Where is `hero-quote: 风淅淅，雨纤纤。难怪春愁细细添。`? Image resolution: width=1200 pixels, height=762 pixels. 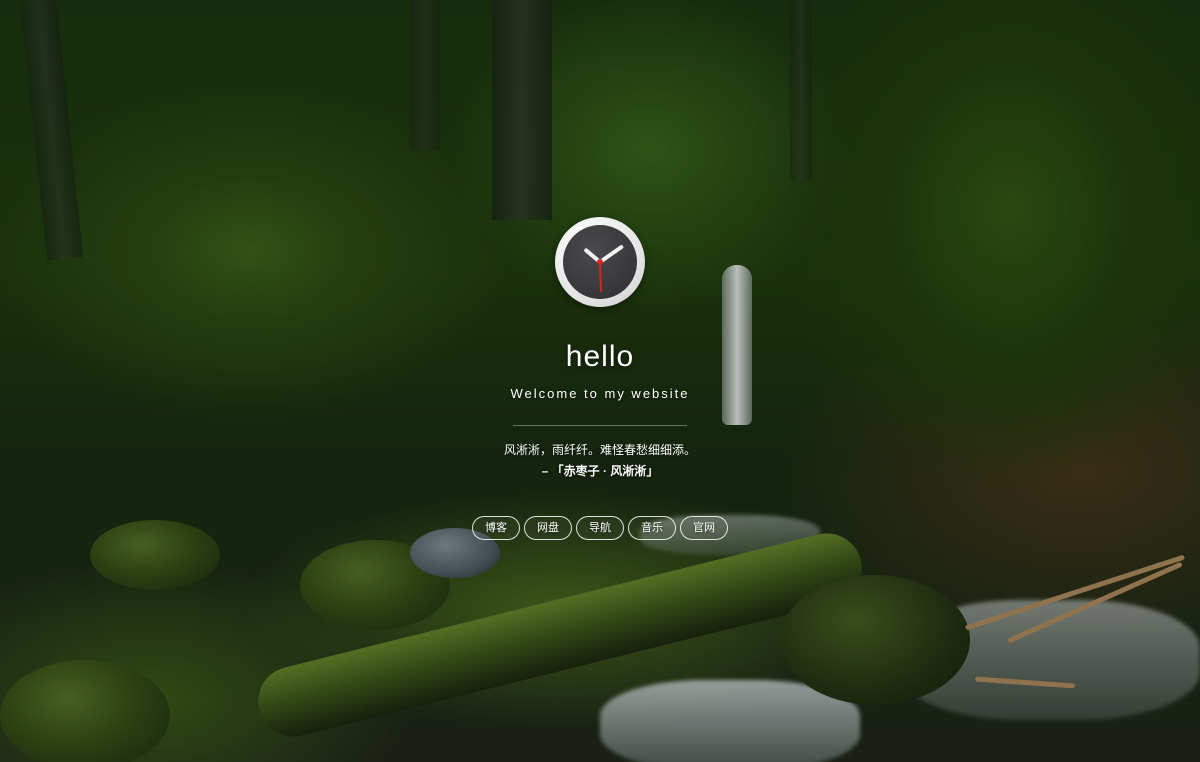
hero-quote: 风淅淅，雨纤纤。难怪春愁细细添。 is located at coordinates (599, 450).